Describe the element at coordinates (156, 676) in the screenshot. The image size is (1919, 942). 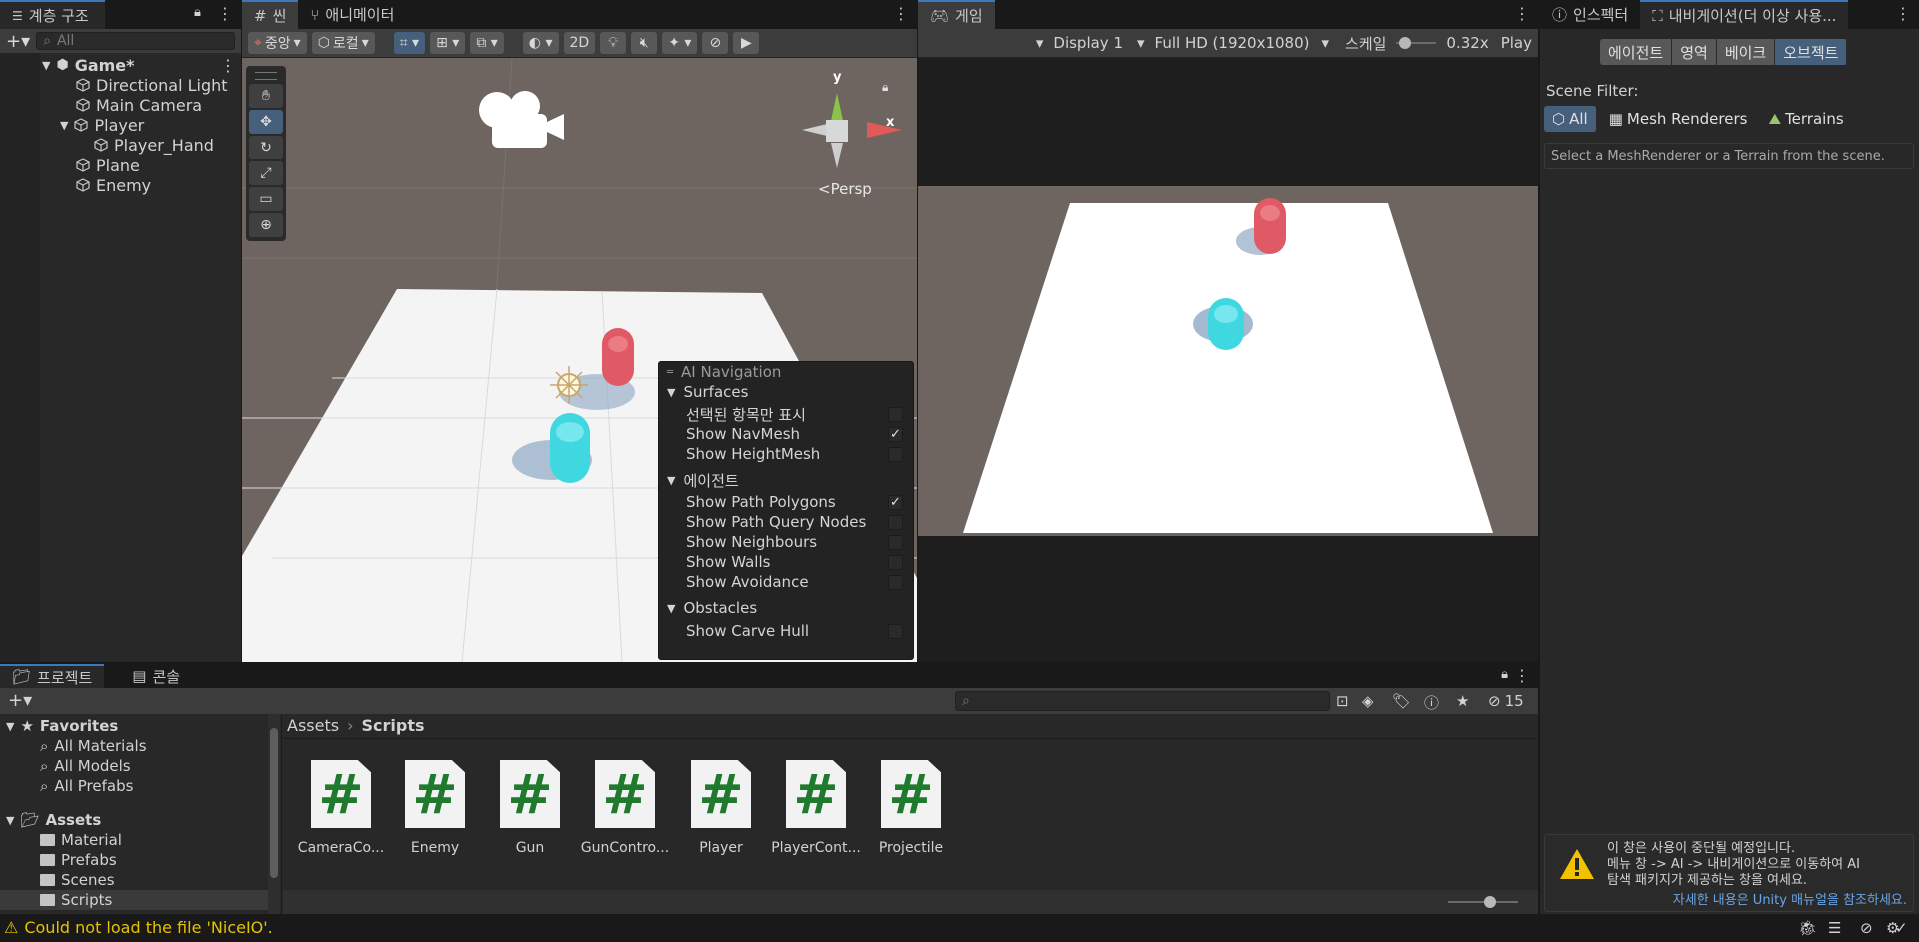
I see `tab-console: ▤ 콘솔` at that location.